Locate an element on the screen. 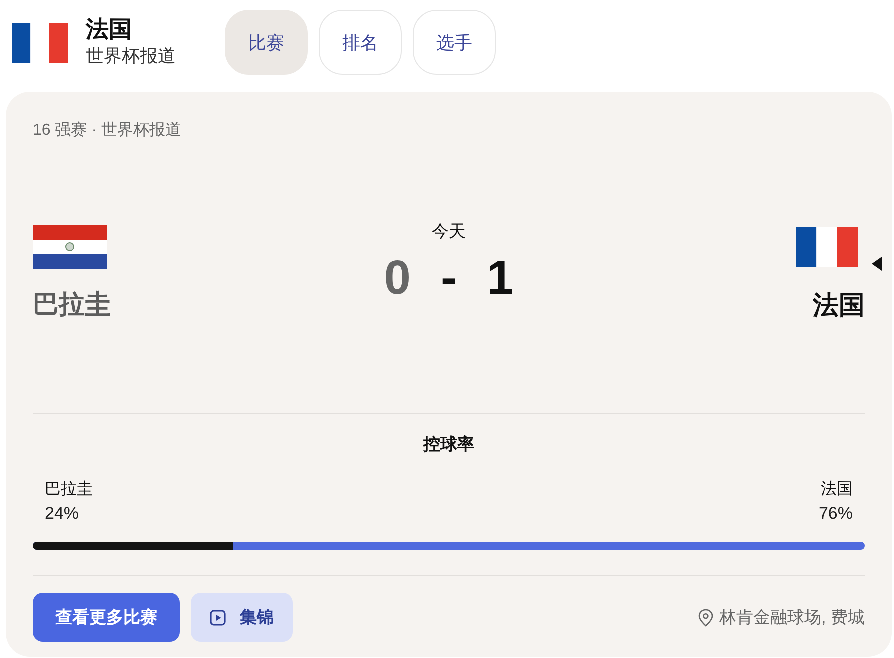 This screenshot has width=894, height=658. team-name: 法国 is located at coordinates (838, 305).